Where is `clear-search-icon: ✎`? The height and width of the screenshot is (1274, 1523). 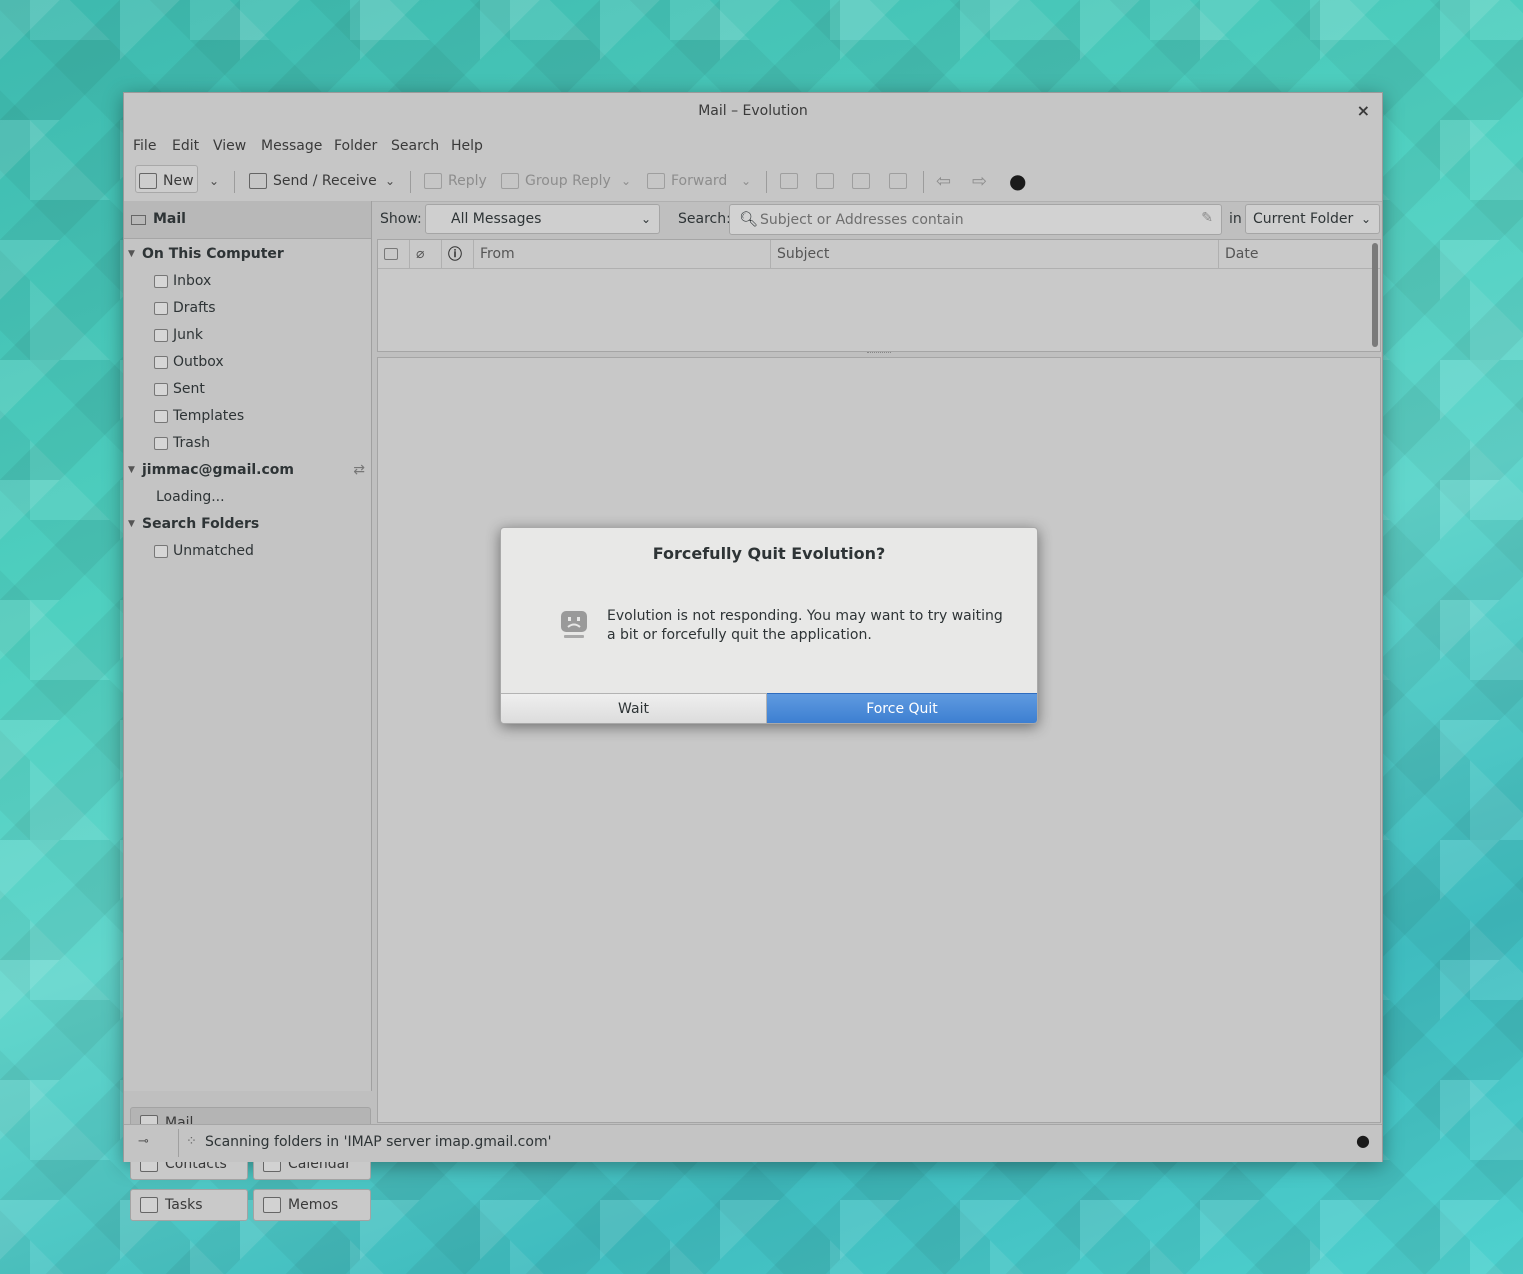 clear-search-icon: ✎ is located at coordinates (1207, 218).